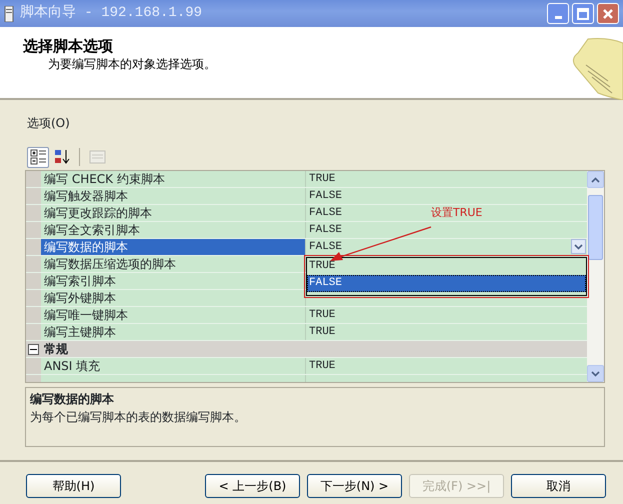 Image resolution: width=623 pixels, height=504 pixels. I want to click on chevron-up-icon, so click(595, 179).